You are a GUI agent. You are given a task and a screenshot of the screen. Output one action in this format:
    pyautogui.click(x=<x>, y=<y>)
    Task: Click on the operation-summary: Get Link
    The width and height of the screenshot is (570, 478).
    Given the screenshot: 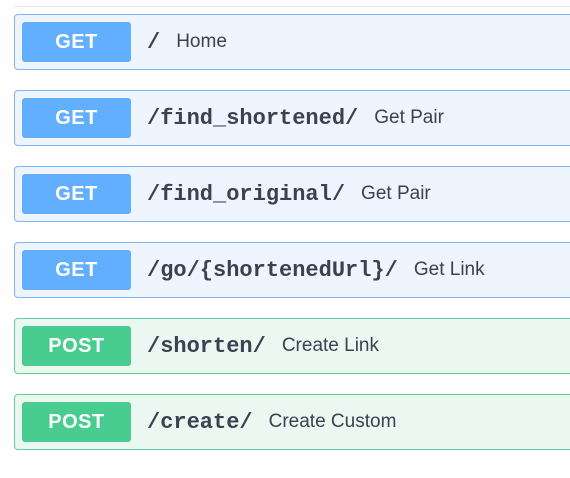 What is the action you would take?
    pyautogui.click(x=449, y=269)
    